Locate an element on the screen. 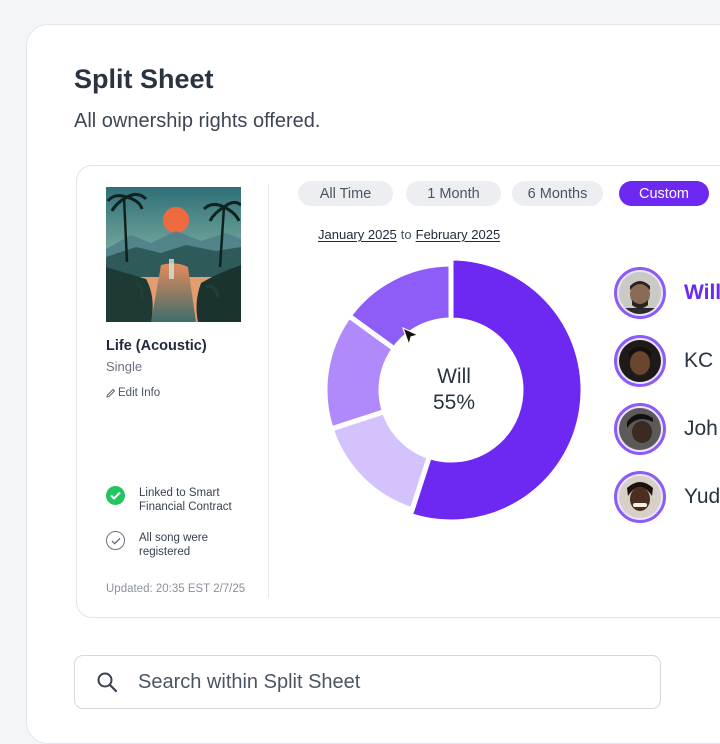 This screenshot has width=720, height=744. donut-center-value: 55% is located at coordinates (454, 402).